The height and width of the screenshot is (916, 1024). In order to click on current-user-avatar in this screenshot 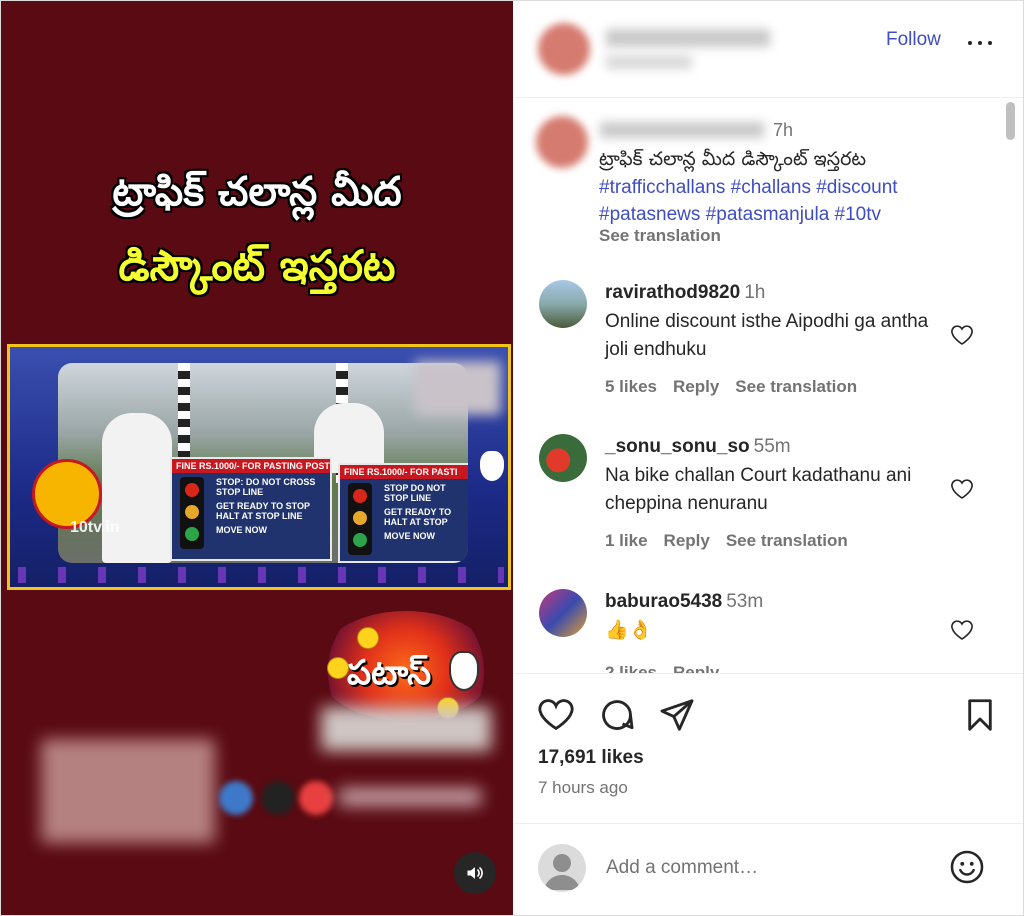, I will do `click(562, 868)`.